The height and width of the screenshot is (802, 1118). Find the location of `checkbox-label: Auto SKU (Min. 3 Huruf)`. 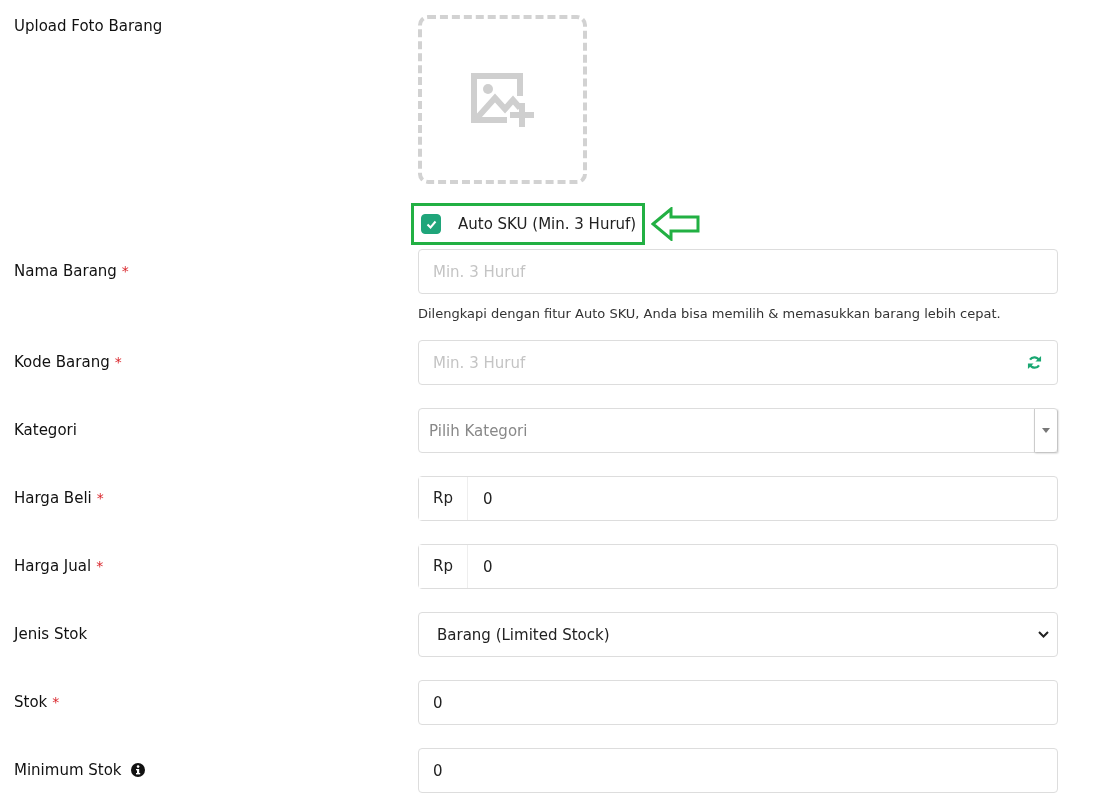

checkbox-label: Auto SKU (Min. 3 Huruf) is located at coordinates (547, 224).